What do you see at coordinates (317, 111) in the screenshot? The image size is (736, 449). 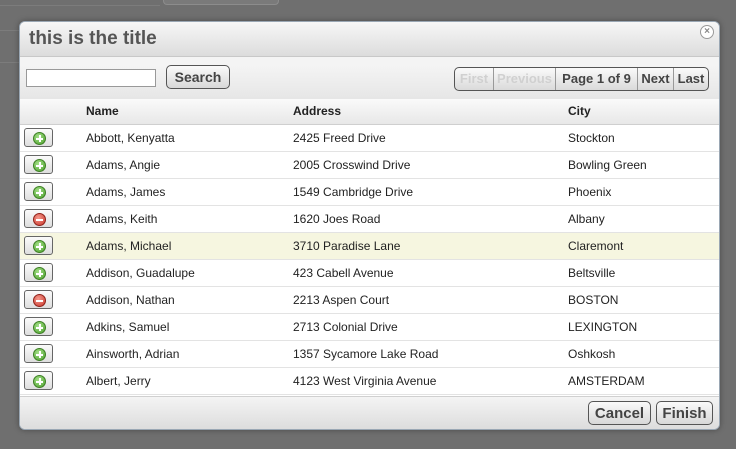 I see `column-header-address: Address` at bounding box center [317, 111].